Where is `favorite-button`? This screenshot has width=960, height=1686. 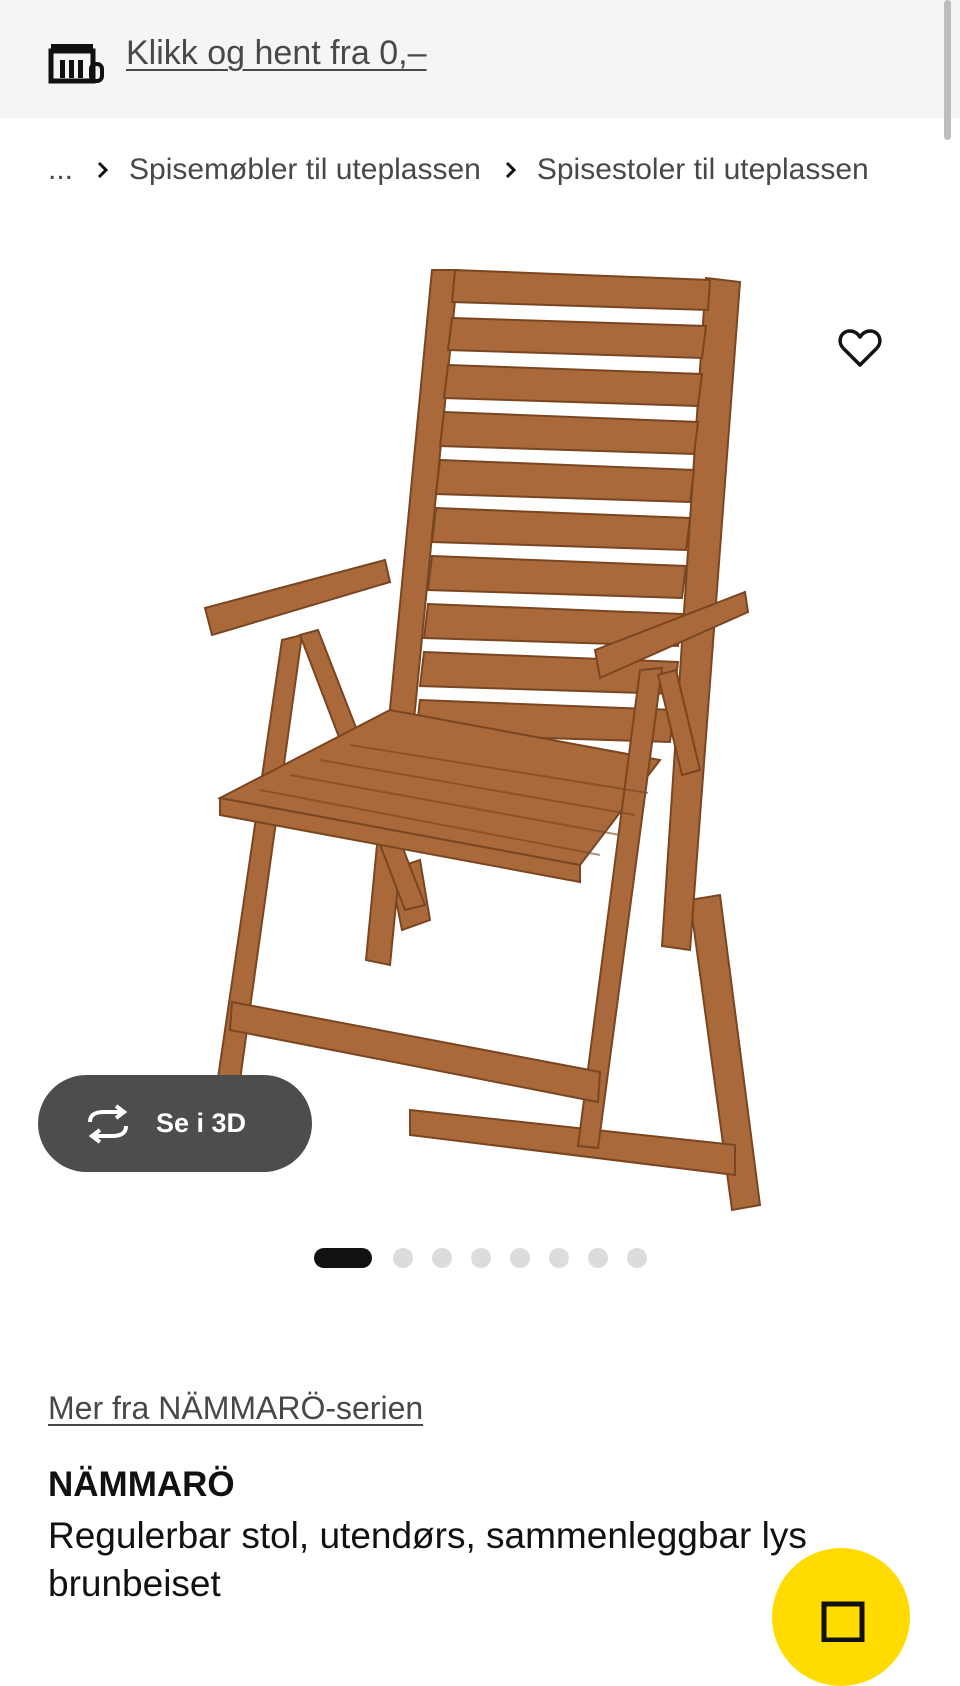 favorite-button is located at coordinates (860, 348).